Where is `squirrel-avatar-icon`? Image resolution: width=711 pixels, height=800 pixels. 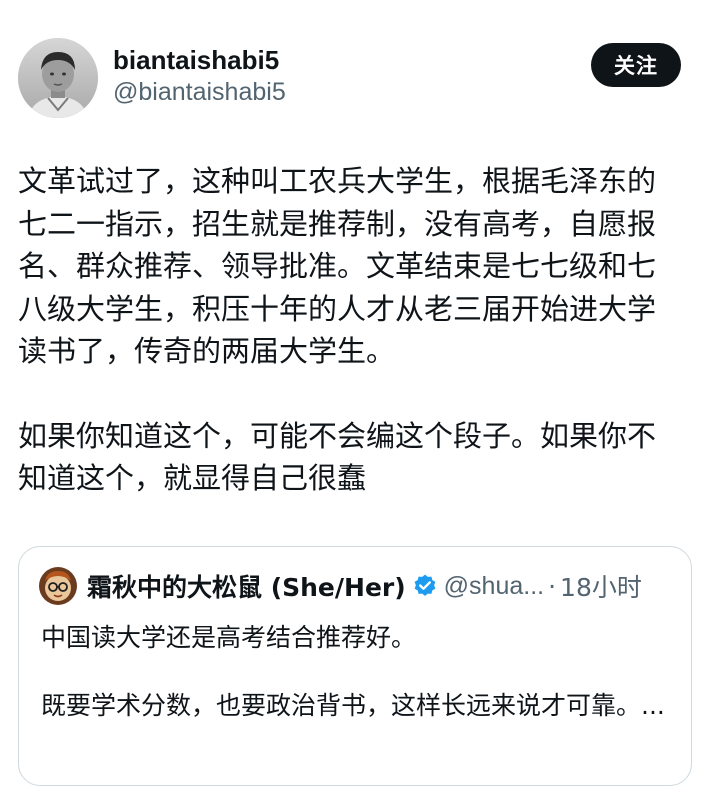 squirrel-avatar-icon is located at coordinates (58, 586).